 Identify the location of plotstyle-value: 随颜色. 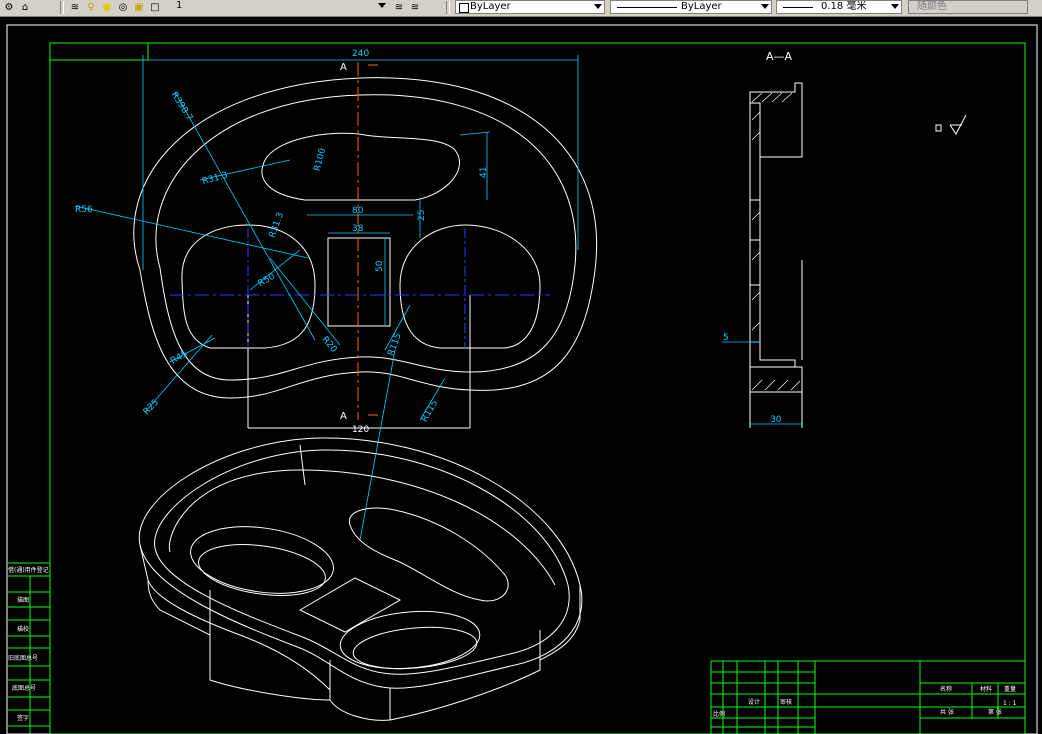
(932, 6).